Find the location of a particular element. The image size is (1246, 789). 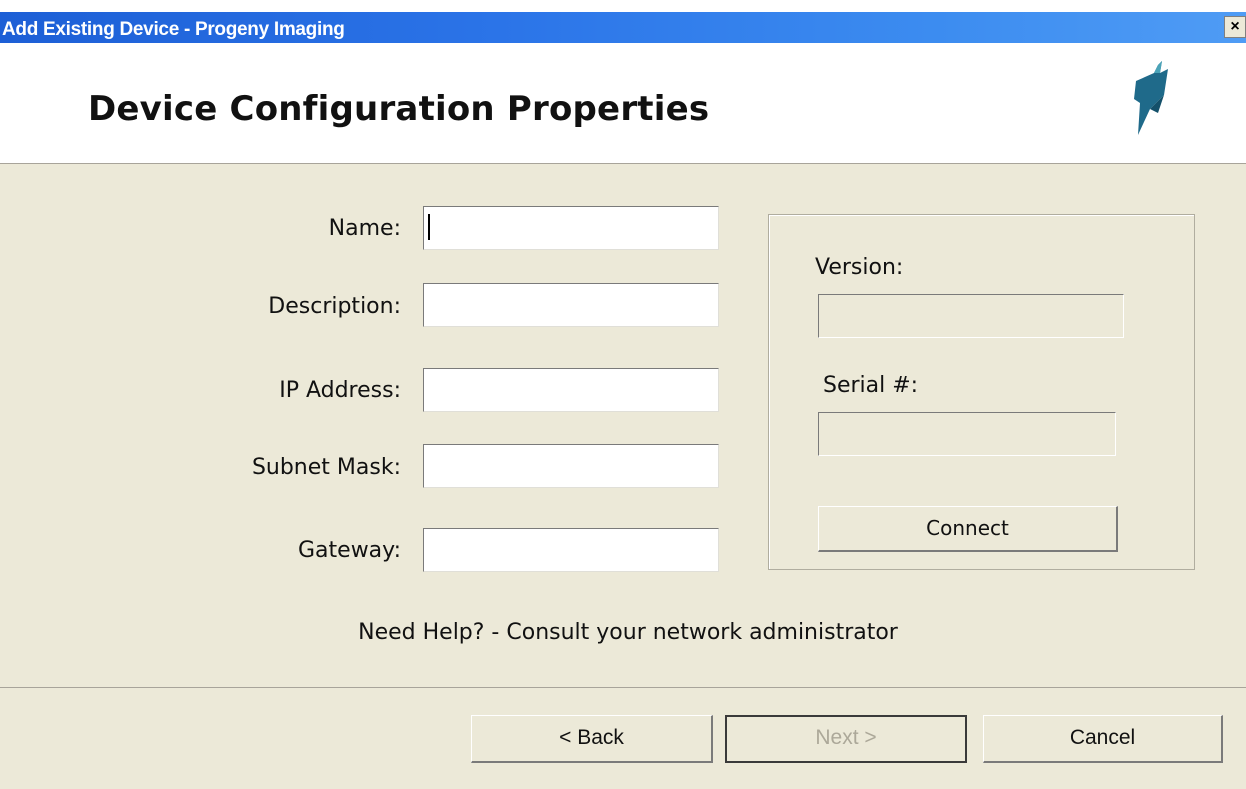

cancel-button: Cancel is located at coordinates (1103, 739).